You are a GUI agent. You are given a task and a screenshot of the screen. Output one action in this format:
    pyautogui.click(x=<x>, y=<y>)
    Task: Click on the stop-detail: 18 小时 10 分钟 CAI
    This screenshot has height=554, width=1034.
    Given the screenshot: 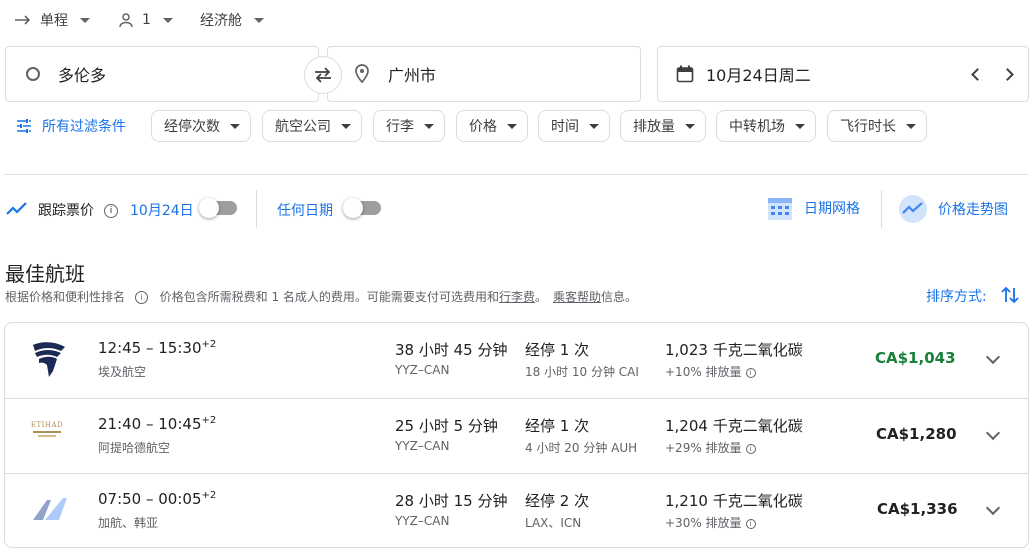 What is the action you would take?
    pyautogui.click(x=582, y=372)
    